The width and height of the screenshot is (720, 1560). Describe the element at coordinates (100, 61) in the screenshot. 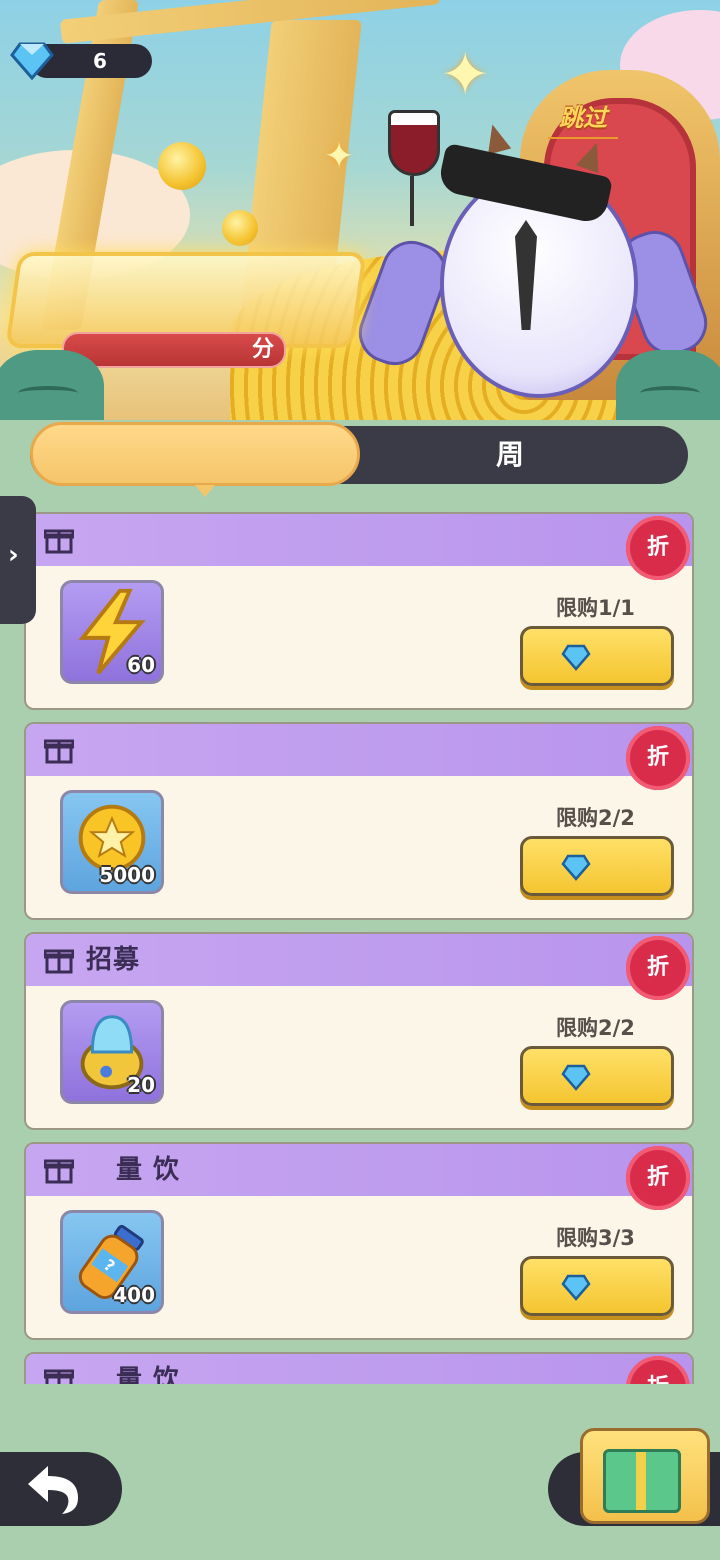

I see `gem-count: 6` at that location.